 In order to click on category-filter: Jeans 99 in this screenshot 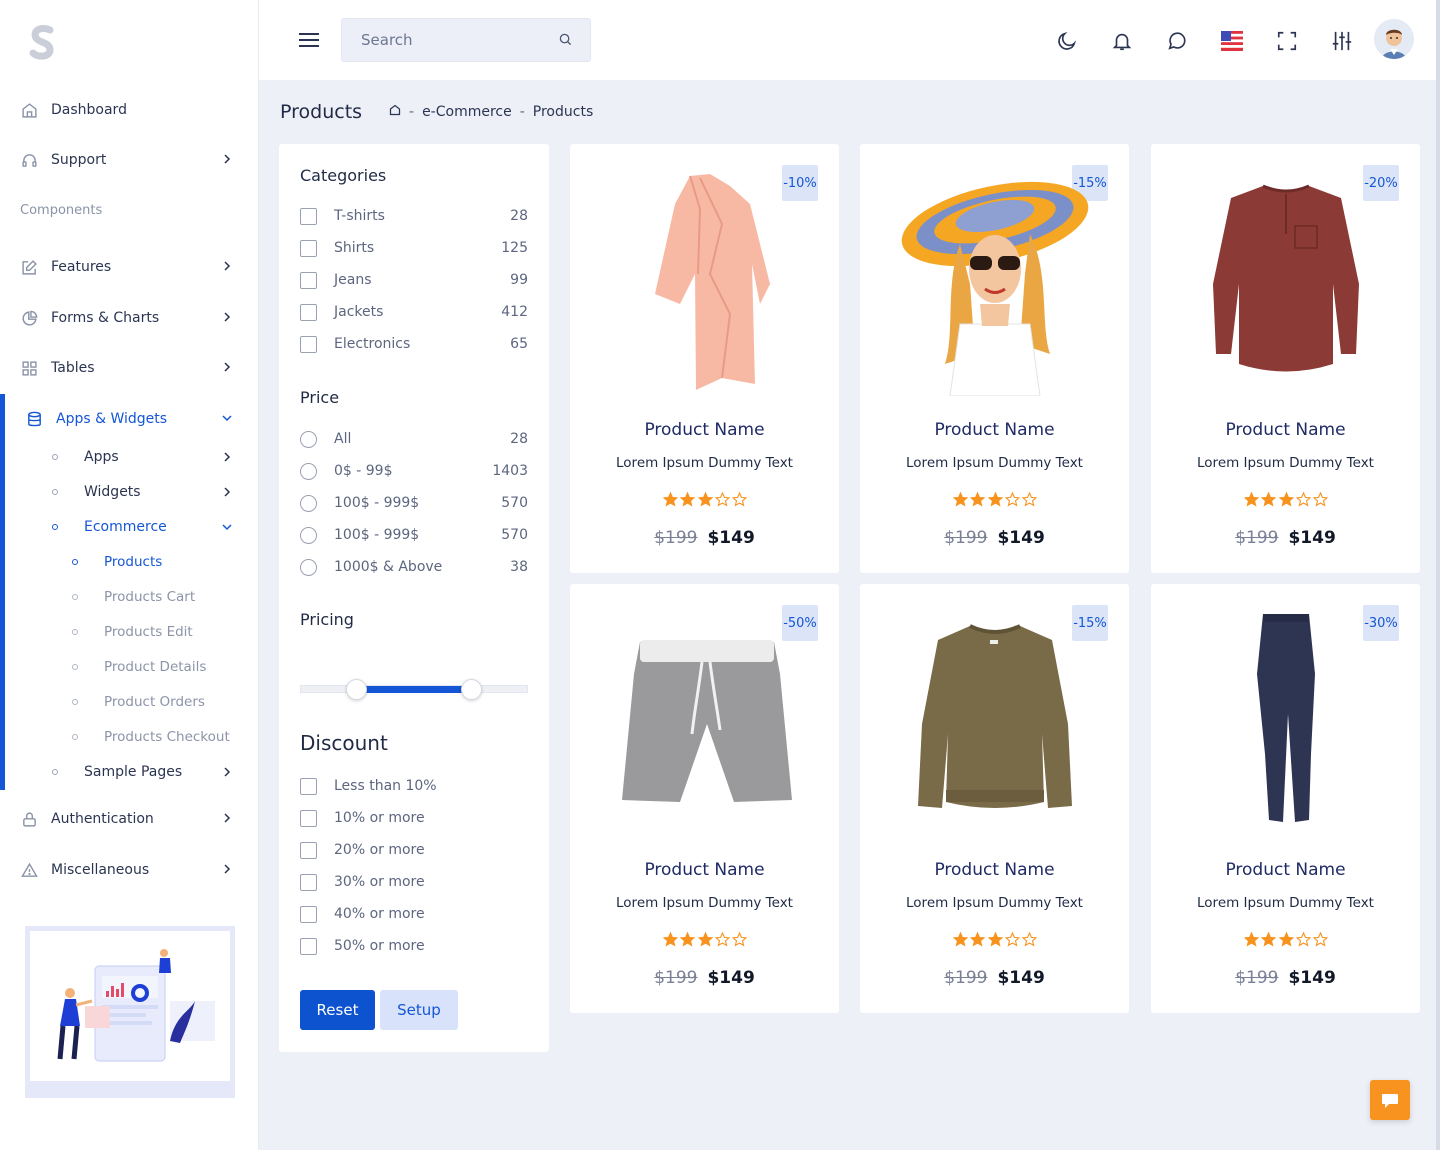, I will do `click(414, 280)`.